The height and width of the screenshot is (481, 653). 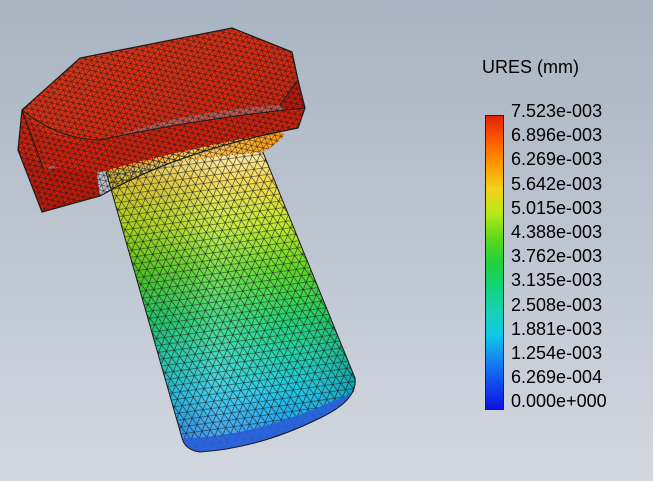 I want to click on legend-label: 3.135e-003, so click(x=557, y=280).